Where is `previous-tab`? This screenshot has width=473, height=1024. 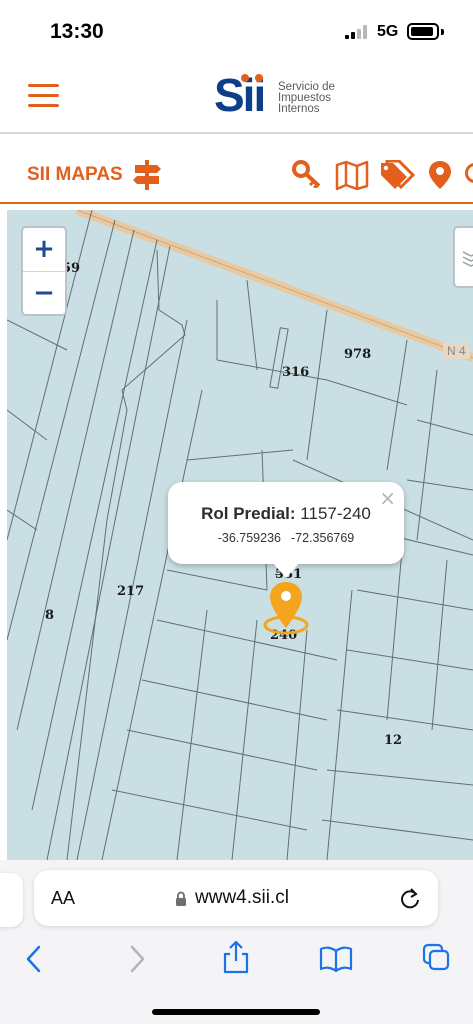 previous-tab is located at coordinates (11, 900).